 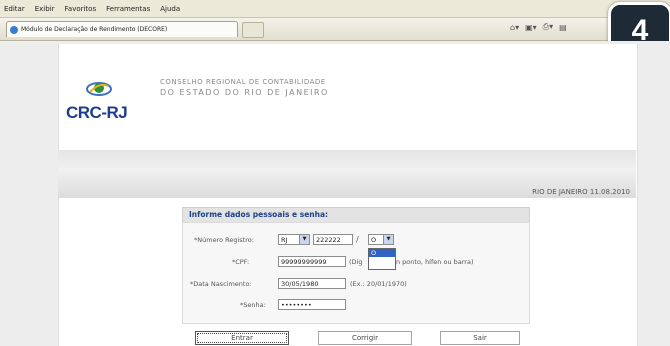 What do you see at coordinates (378, 284) in the screenshot?
I see `birthdate-hint: (Ex.: 20/01/1970)` at bounding box center [378, 284].